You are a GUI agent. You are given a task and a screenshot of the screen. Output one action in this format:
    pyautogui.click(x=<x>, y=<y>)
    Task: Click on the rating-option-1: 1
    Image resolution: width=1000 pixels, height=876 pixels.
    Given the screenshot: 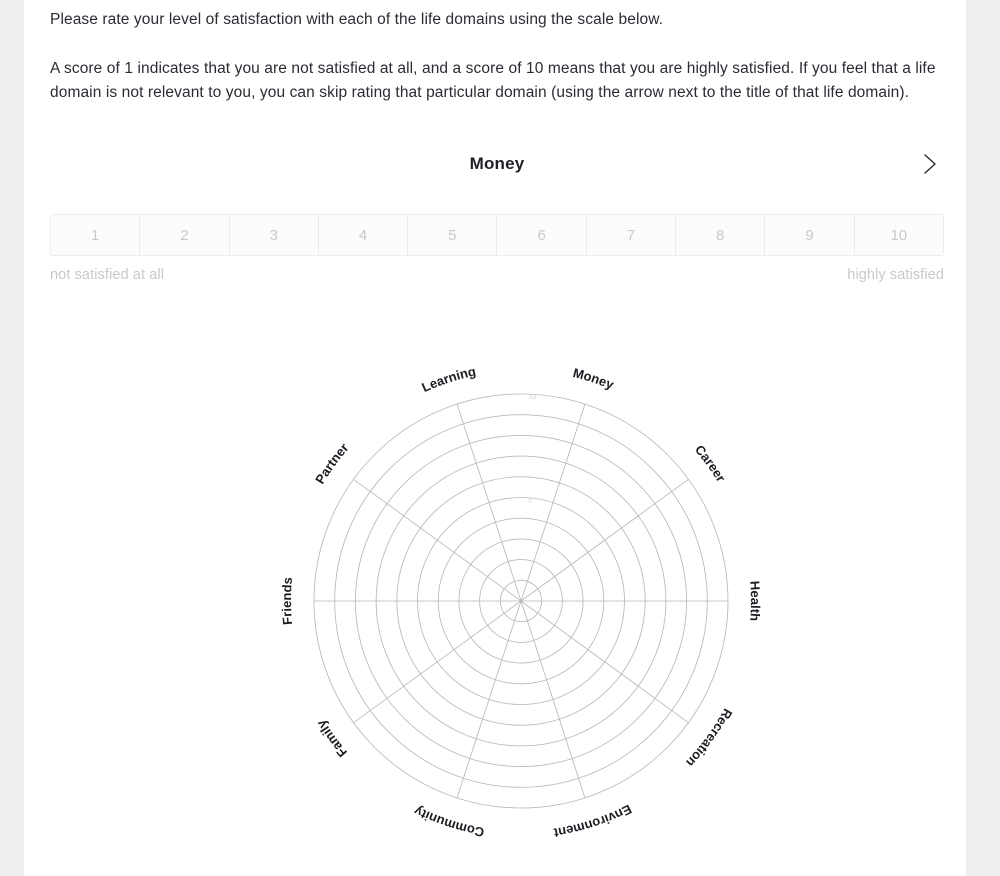 What is the action you would take?
    pyautogui.click(x=96, y=235)
    